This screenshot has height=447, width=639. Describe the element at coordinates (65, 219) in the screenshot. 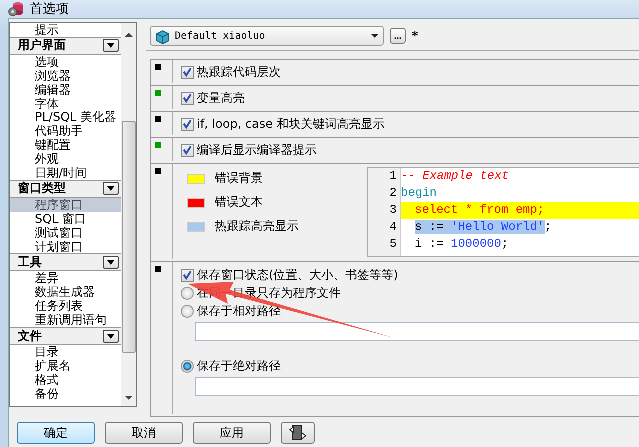

I see `sidebar-item: SQL 窗口` at that location.